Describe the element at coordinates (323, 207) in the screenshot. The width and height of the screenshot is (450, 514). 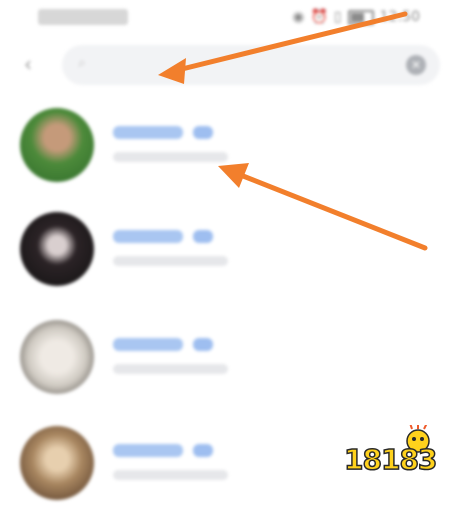
I see `annotation-arrow-result` at that location.